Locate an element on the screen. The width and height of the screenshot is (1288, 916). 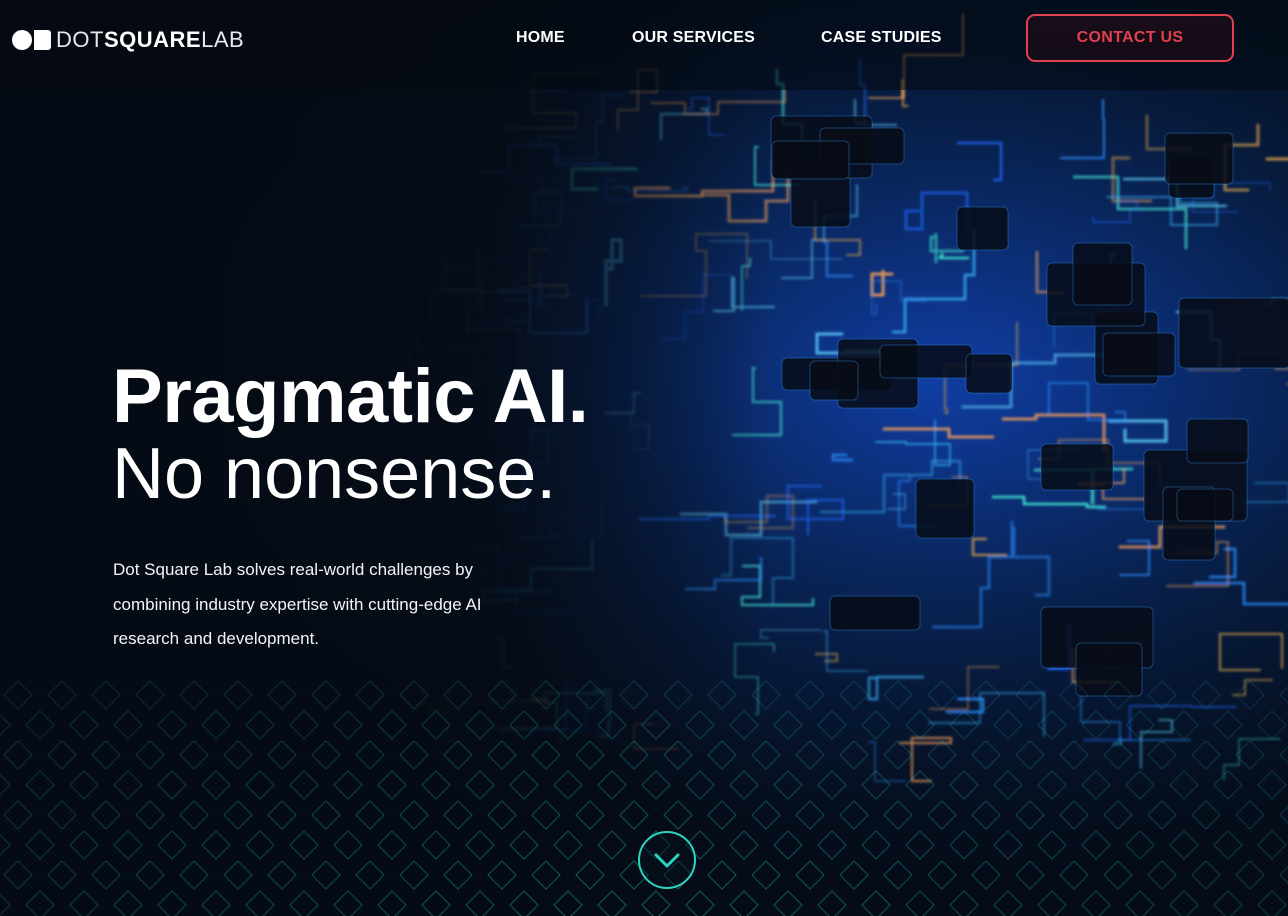
chevron-down-icon is located at coordinates (667, 860).